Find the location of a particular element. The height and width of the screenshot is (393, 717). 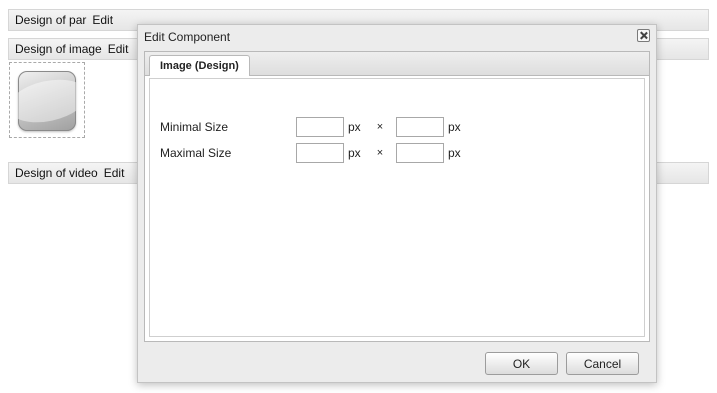

dialog-title: Edit Component is located at coordinates (187, 37).